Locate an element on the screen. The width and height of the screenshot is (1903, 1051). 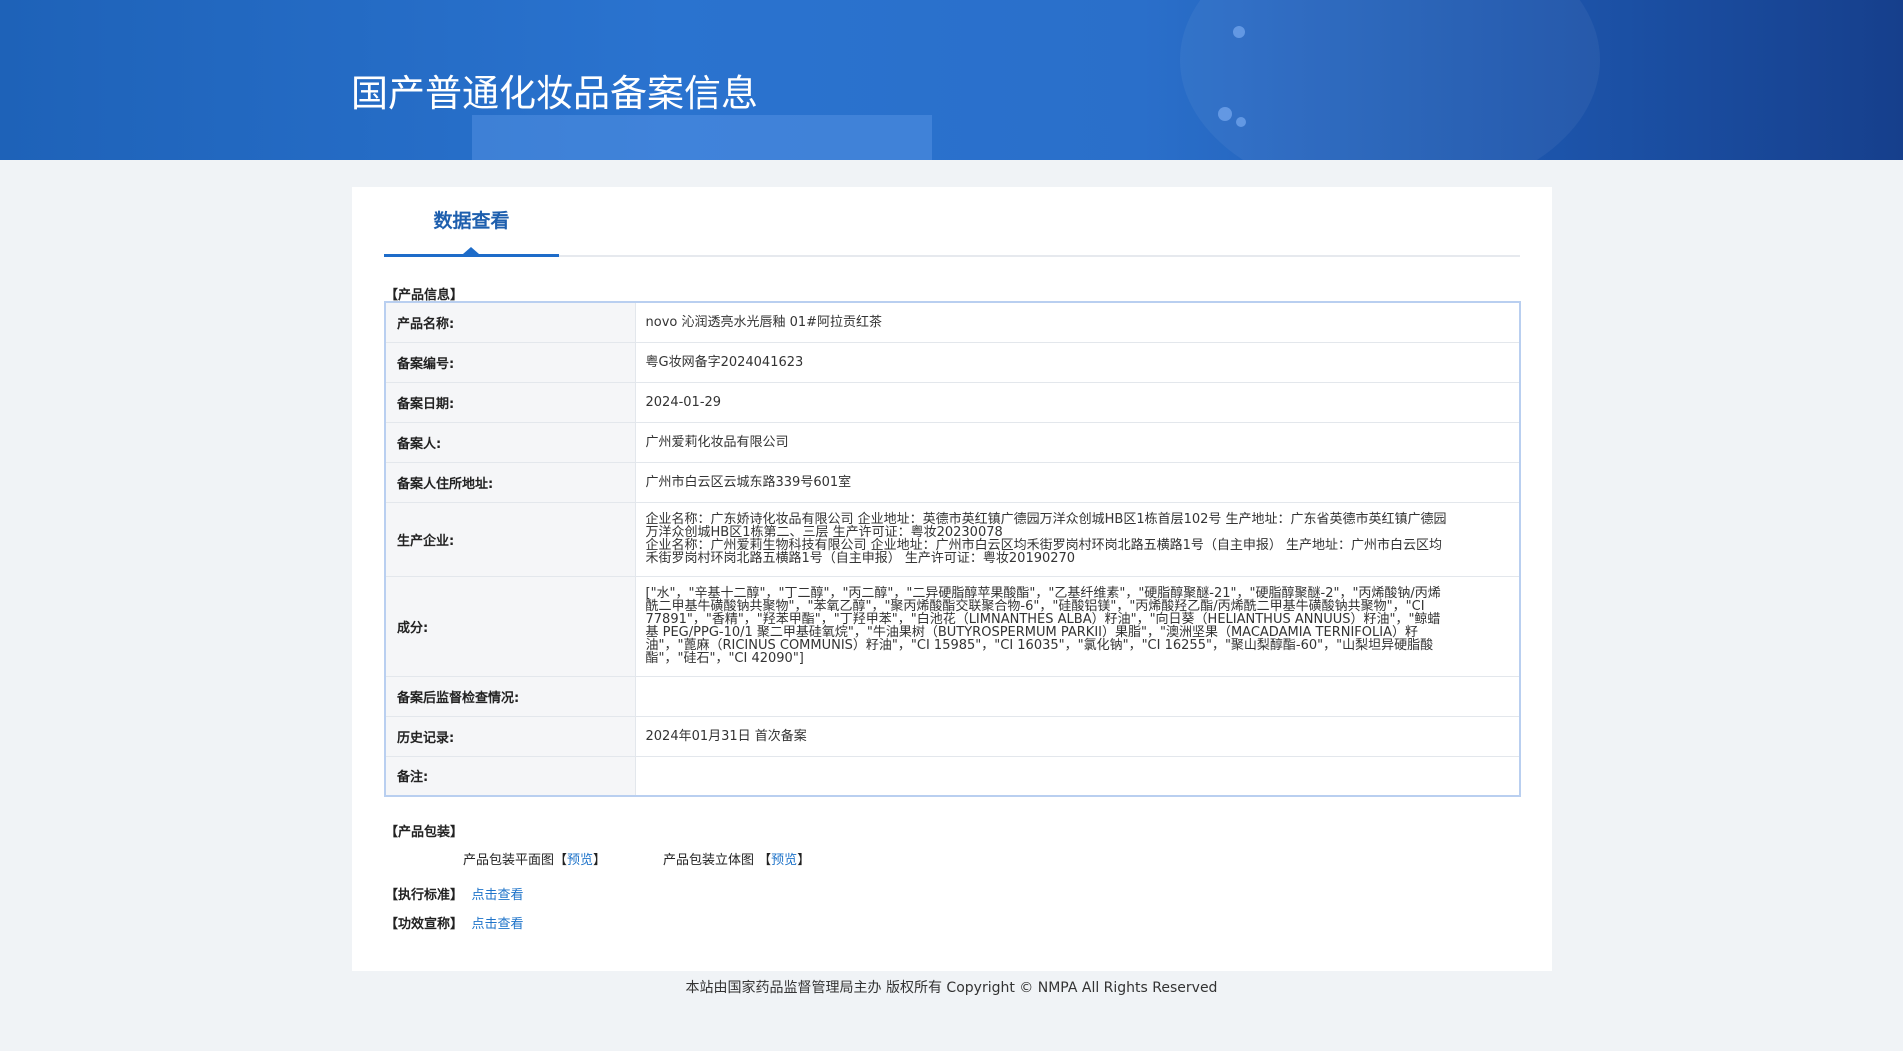
page-title: 国产普通化妆品备案信息 is located at coordinates (554, 93).